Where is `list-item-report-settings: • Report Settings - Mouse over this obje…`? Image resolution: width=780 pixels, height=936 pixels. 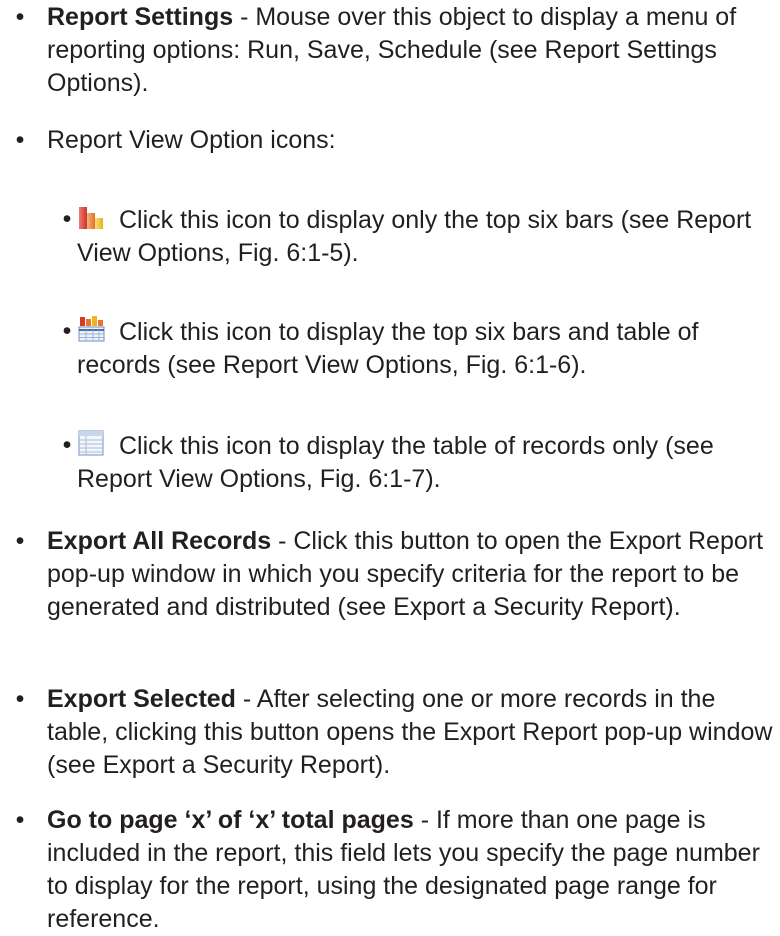
list-item-report-settings: • Report Settings - Mouse over this obje… is located at coordinates (396, 50).